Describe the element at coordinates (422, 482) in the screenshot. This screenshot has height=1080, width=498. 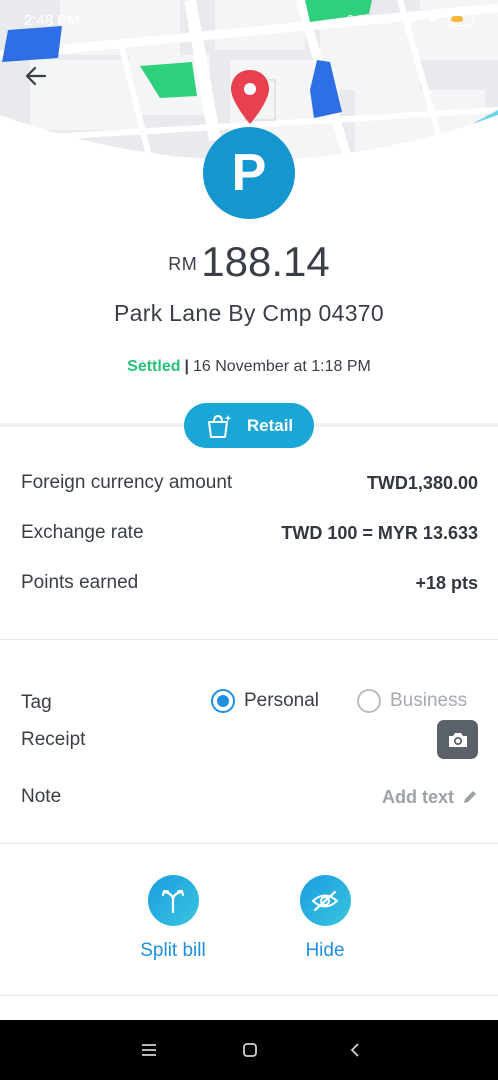
I see `detail-value: TWD1,380.00` at that location.